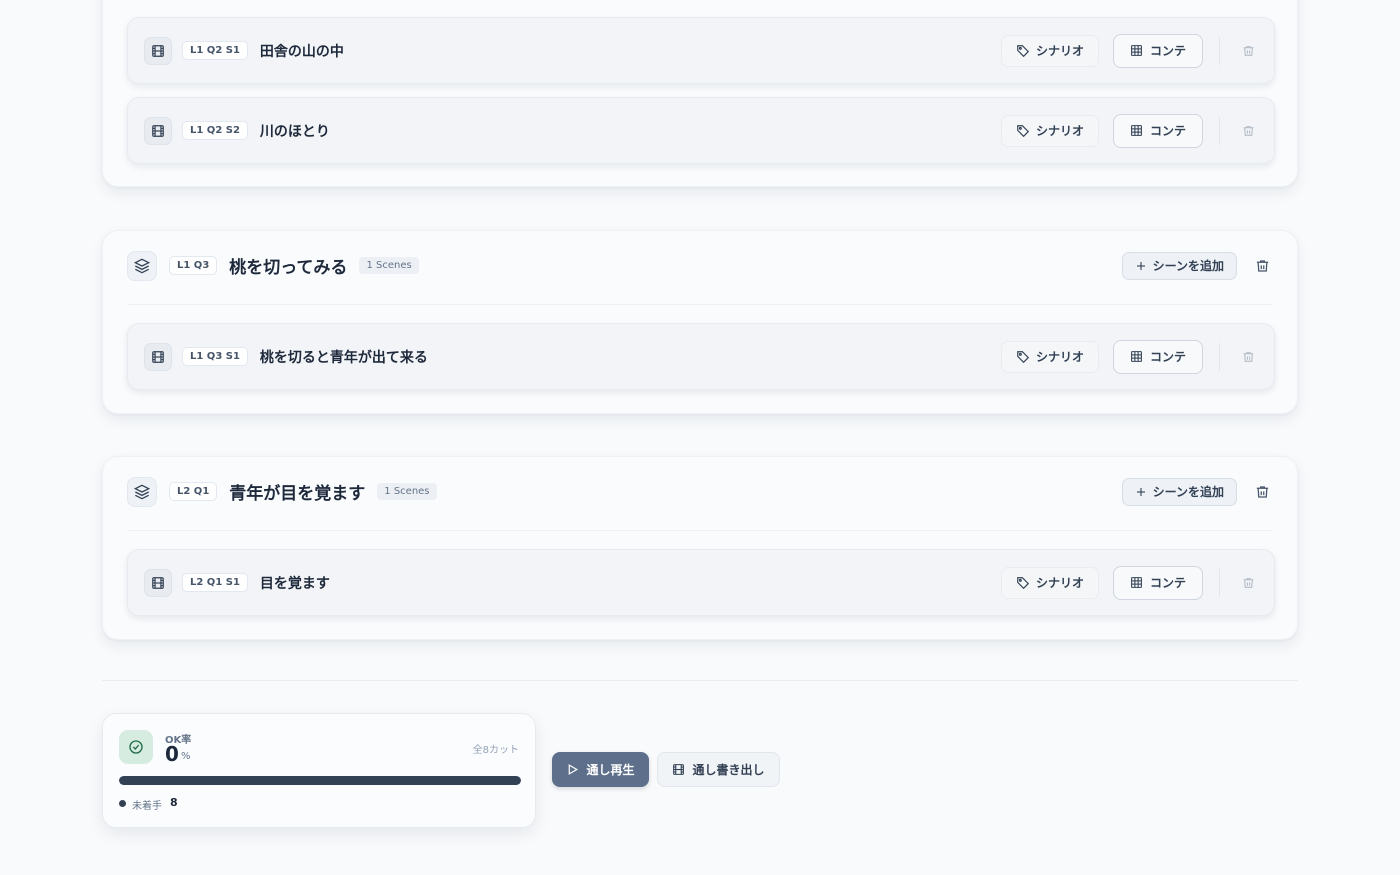 Image resolution: width=1400 pixels, height=875 pixels. I want to click on scene-code: L2 Q1 S1, so click(215, 582).